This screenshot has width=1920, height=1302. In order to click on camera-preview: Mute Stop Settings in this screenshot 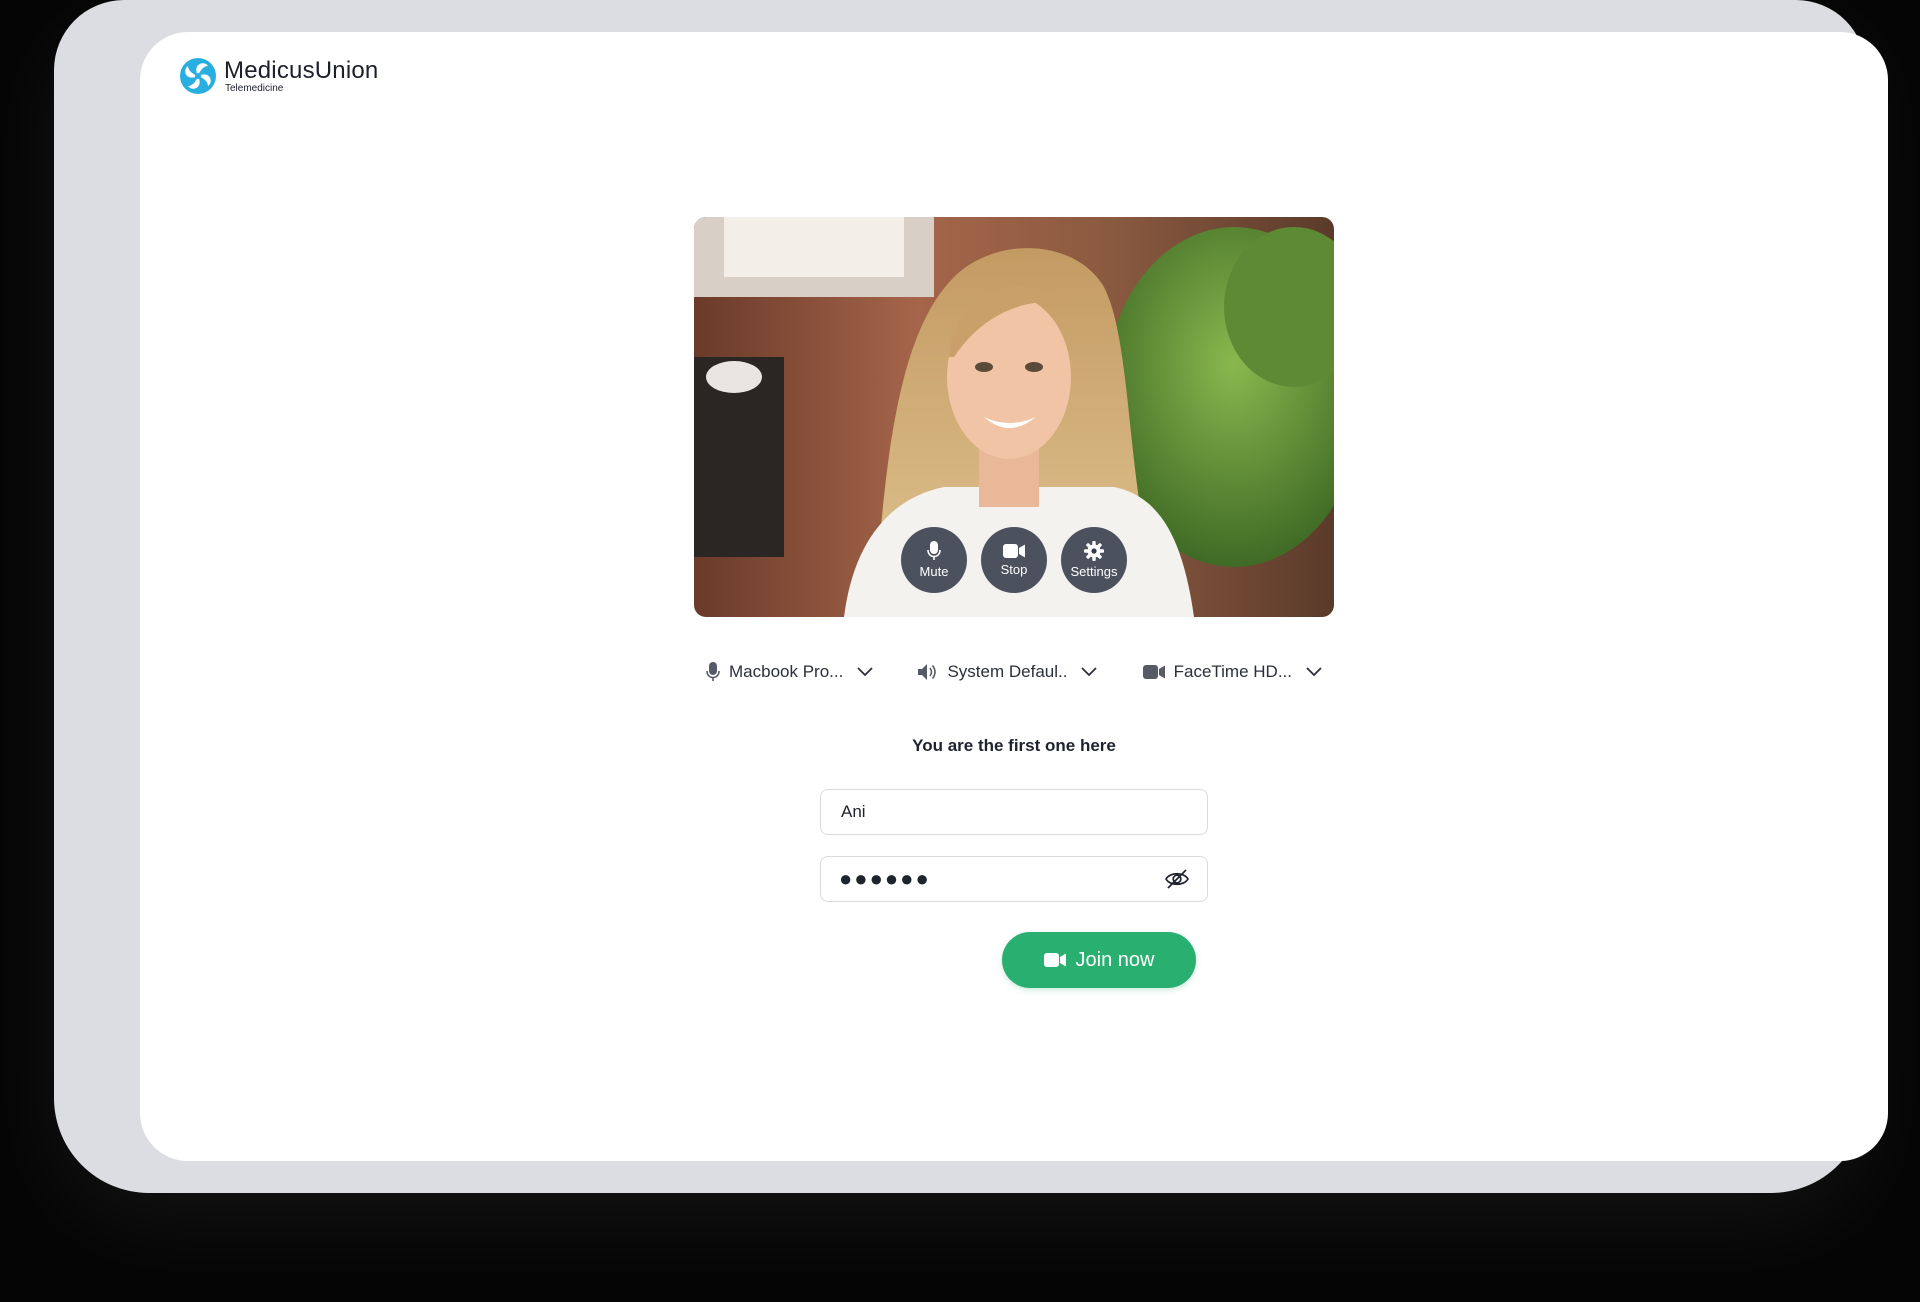, I will do `click(1014, 417)`.